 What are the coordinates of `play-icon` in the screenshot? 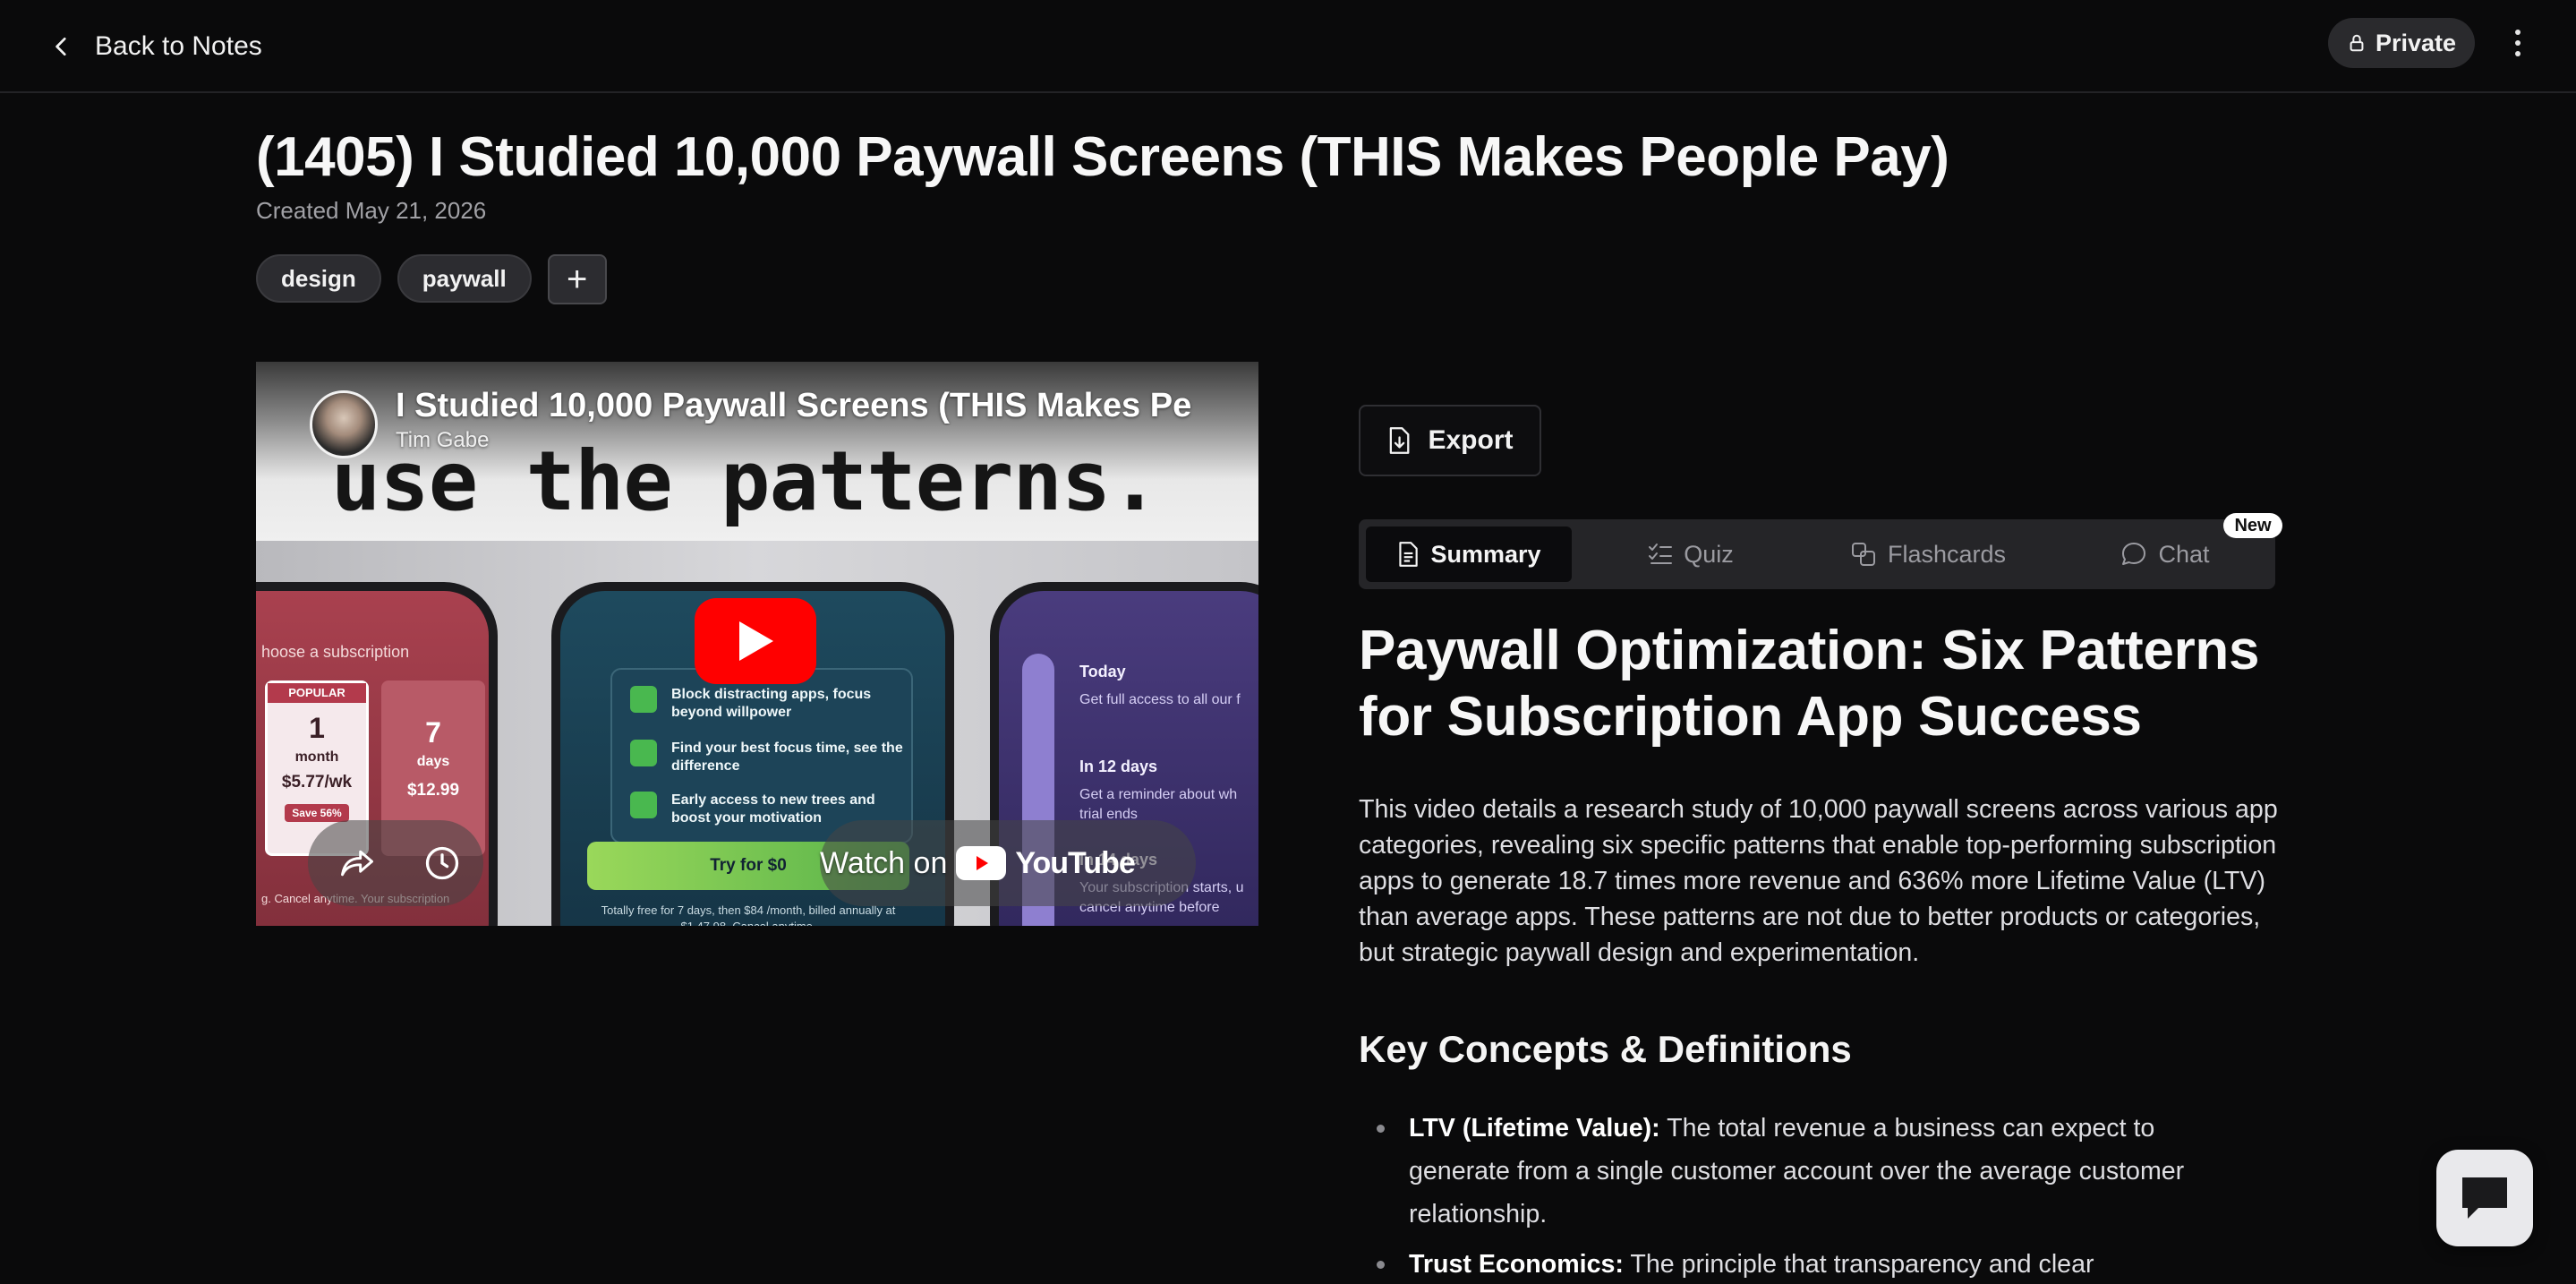 It's located at (756, 641).